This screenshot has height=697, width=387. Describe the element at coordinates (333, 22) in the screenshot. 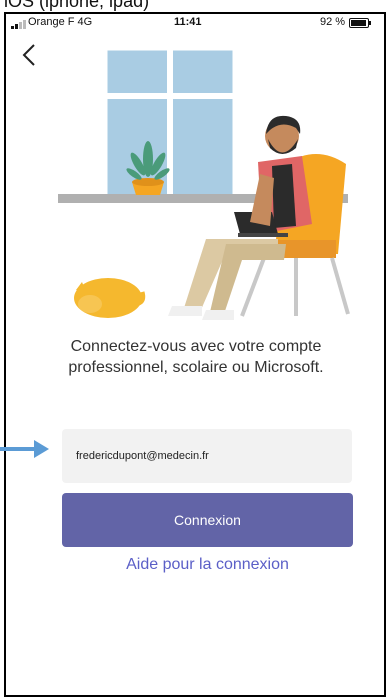

I see `battery-percent: 92 %` at that location.